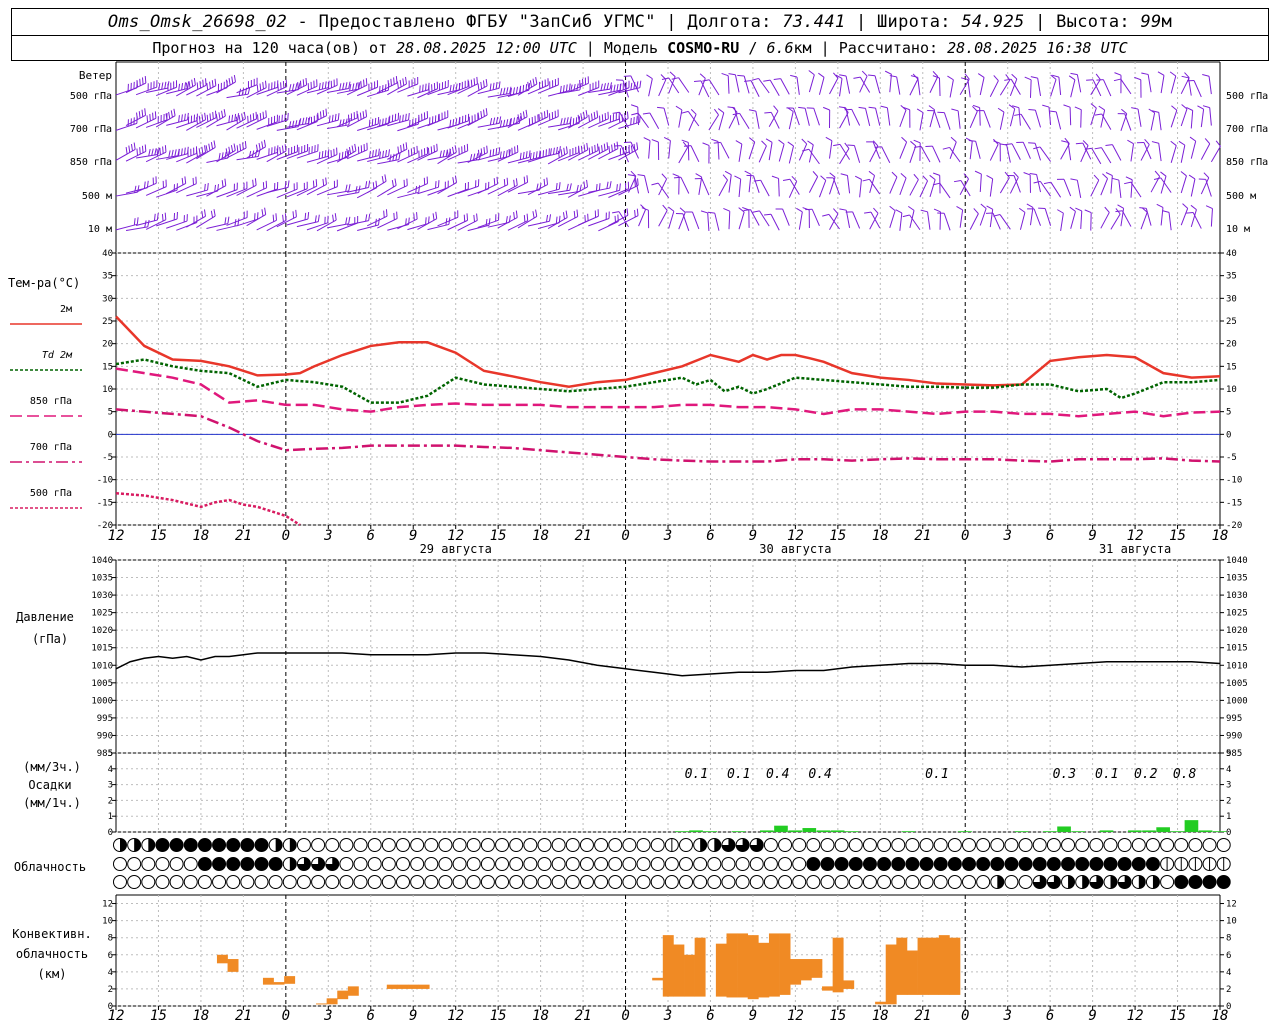 The width and height of the screenshot is (1280, 1024). I want to click on x-tick-label-bottom: 21, so click(583, 1016).